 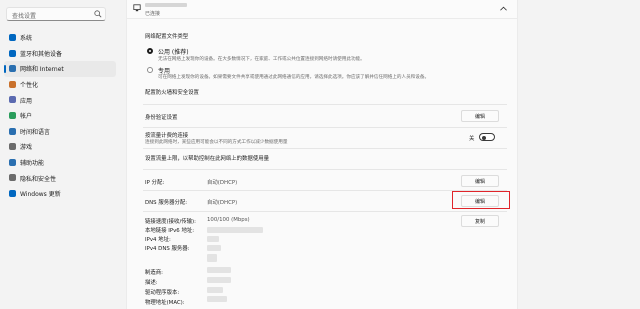 I want to click on property-label: 链接速度(接收/传输):, so click(x=170, y=222).